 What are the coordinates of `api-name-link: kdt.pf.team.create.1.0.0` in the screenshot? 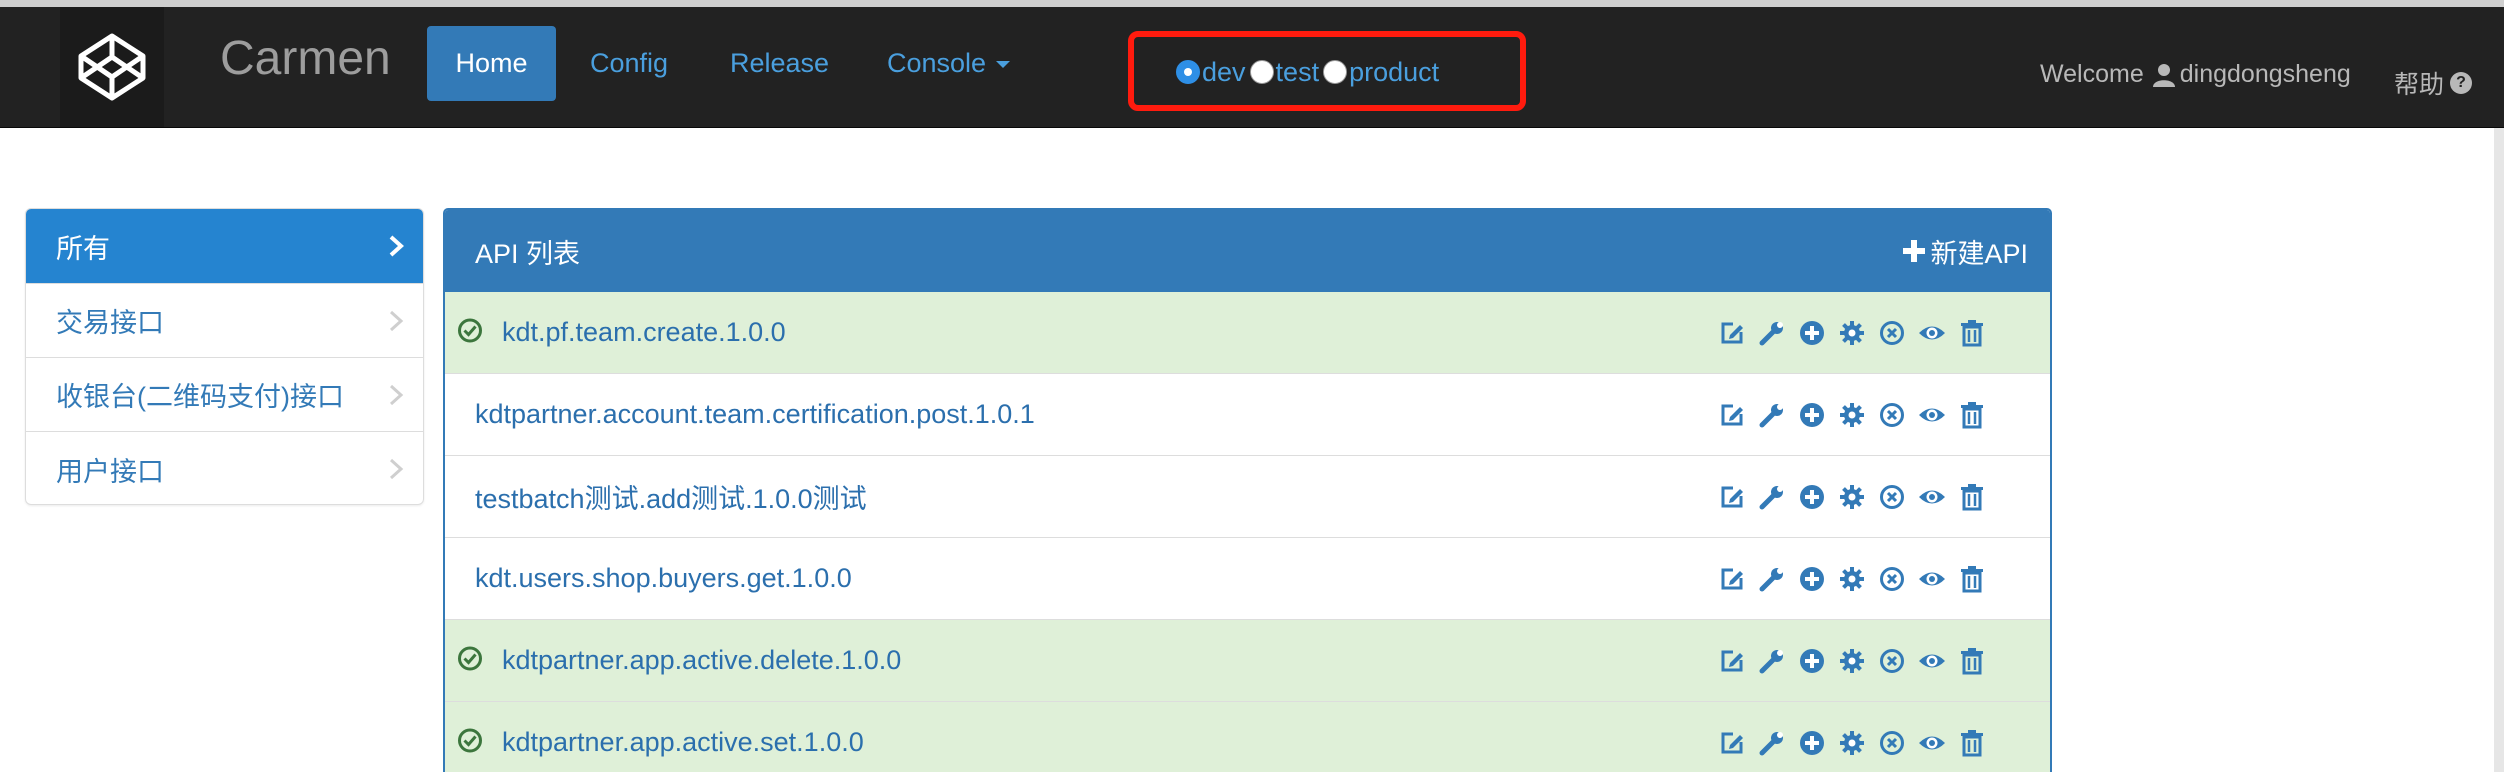 It's located at (644, 332).